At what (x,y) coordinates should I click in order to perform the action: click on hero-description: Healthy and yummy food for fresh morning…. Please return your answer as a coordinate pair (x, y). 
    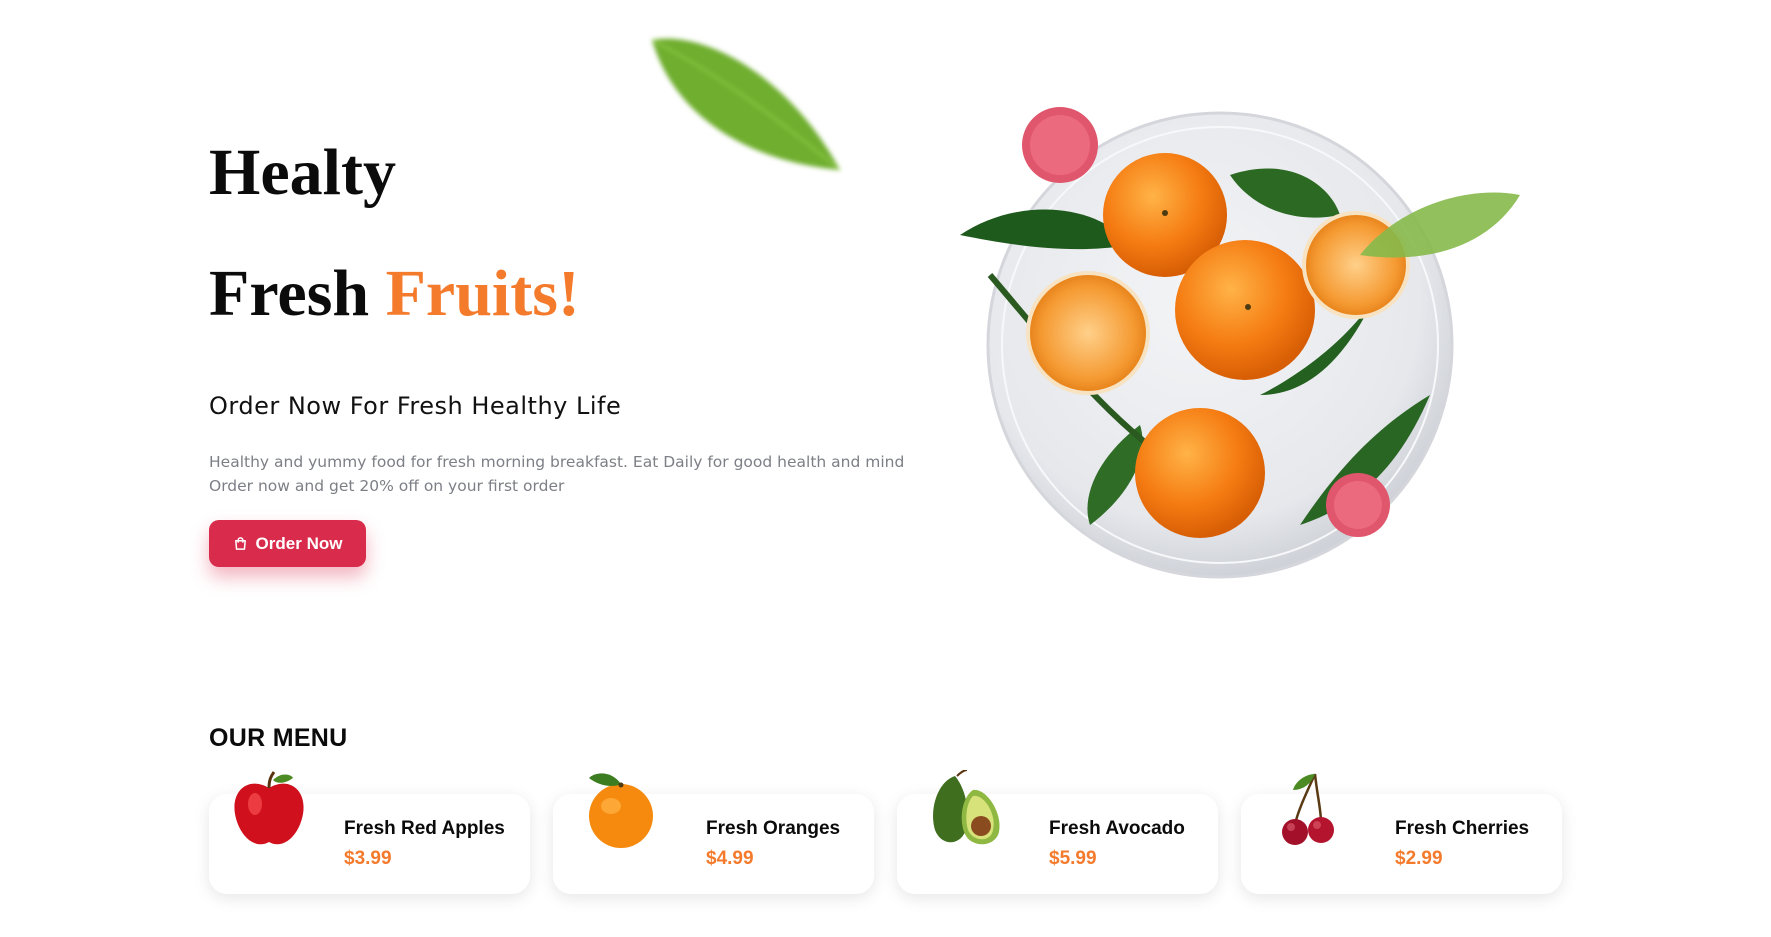
    Looking at the image, I should click on (569, 474).